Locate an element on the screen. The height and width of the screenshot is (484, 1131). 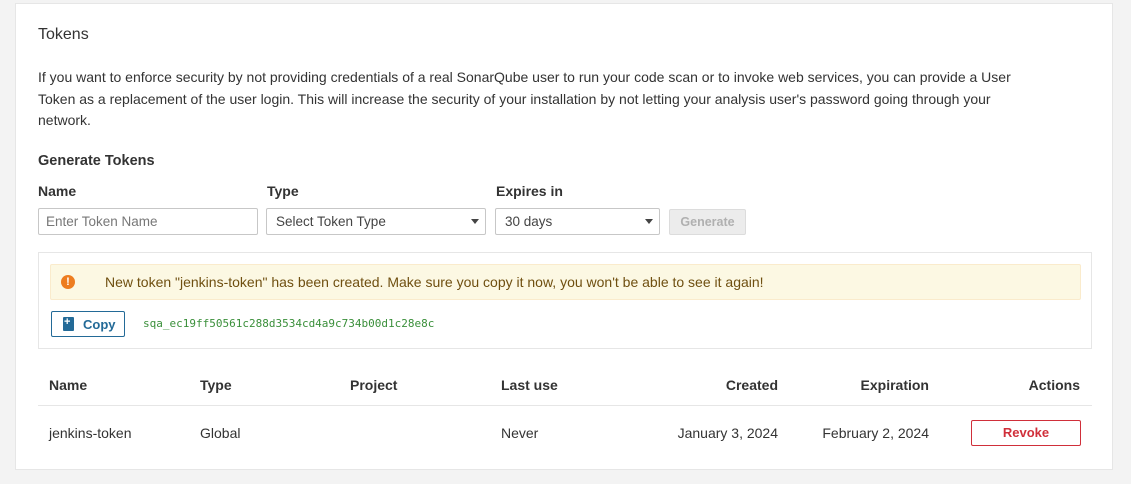
col-header-actions: Actions is located at coordinates (1054, 385).